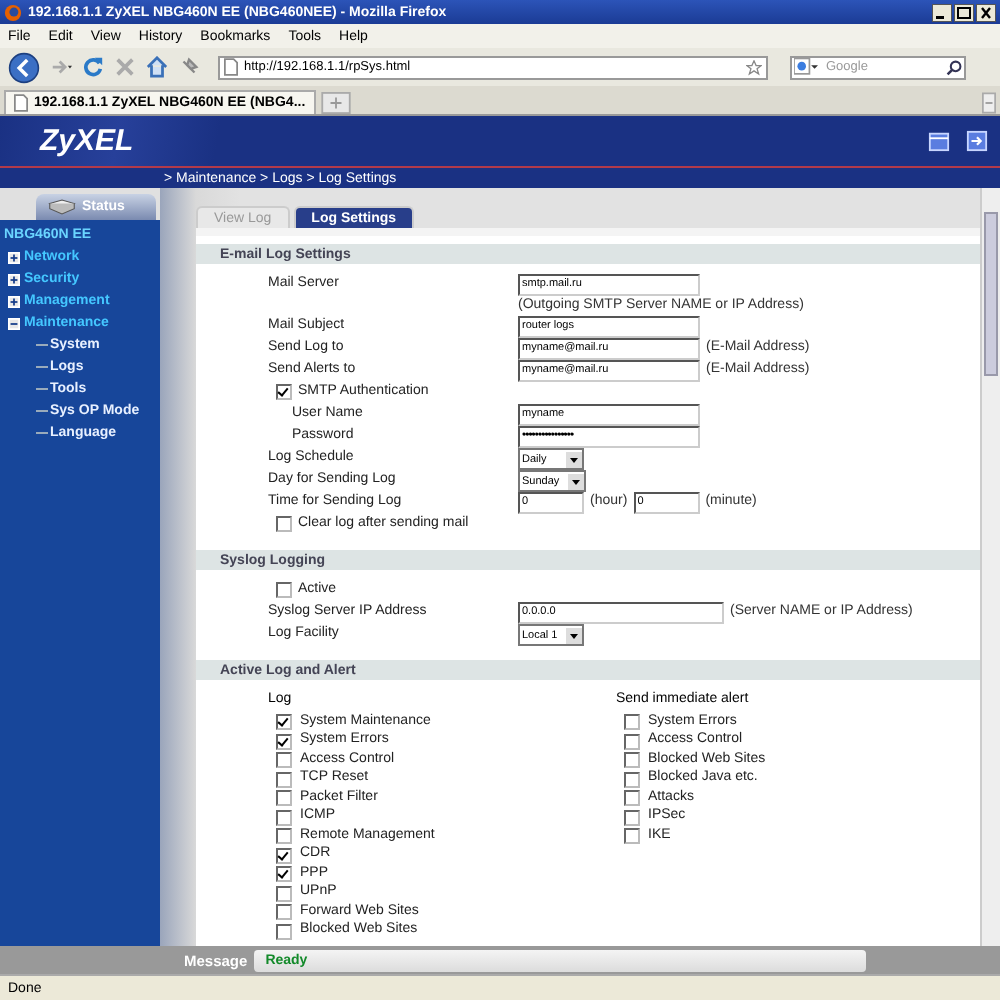  What do you see at coordinates (964, 12) in the screenshot?
I see `maximize-icon` at bounding box center [964, 12].